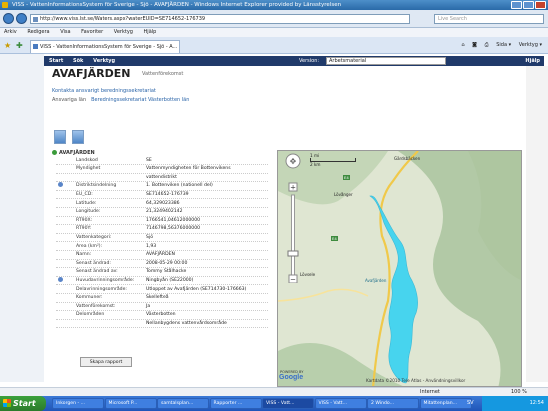 Image resolution: width=548 pixels, height=411 pixels. What do you see at coordinates (173, 229) in the screenshot?
I see `detail-value: 7146798,56376000000` at bounding box center [173, 229].